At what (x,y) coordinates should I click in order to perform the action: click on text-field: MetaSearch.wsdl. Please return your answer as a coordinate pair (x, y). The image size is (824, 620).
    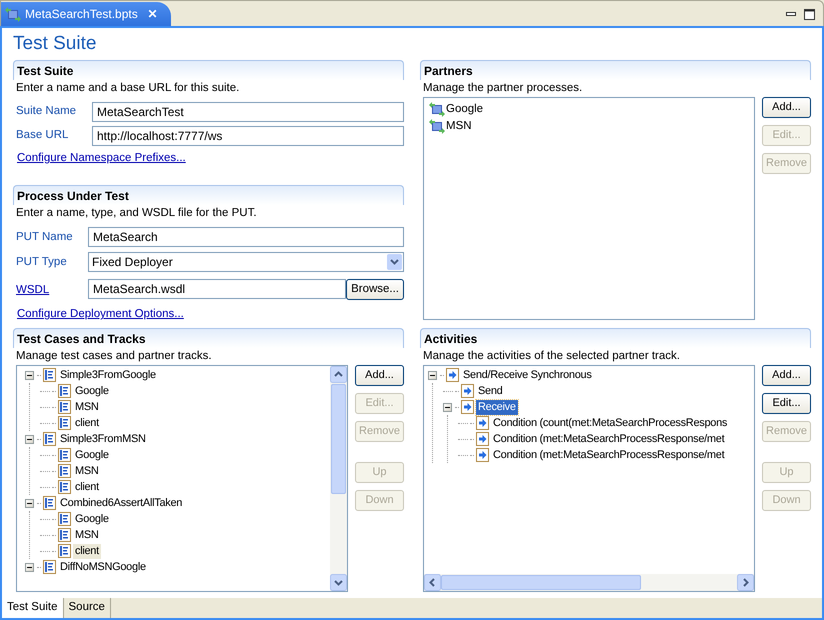
    Looking at the image, I should click on (217, 289).